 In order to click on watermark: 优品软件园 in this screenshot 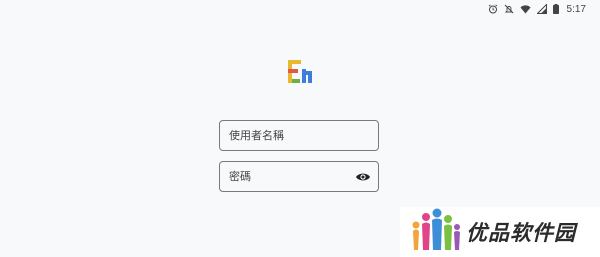, I will do `click(500, 232)`.